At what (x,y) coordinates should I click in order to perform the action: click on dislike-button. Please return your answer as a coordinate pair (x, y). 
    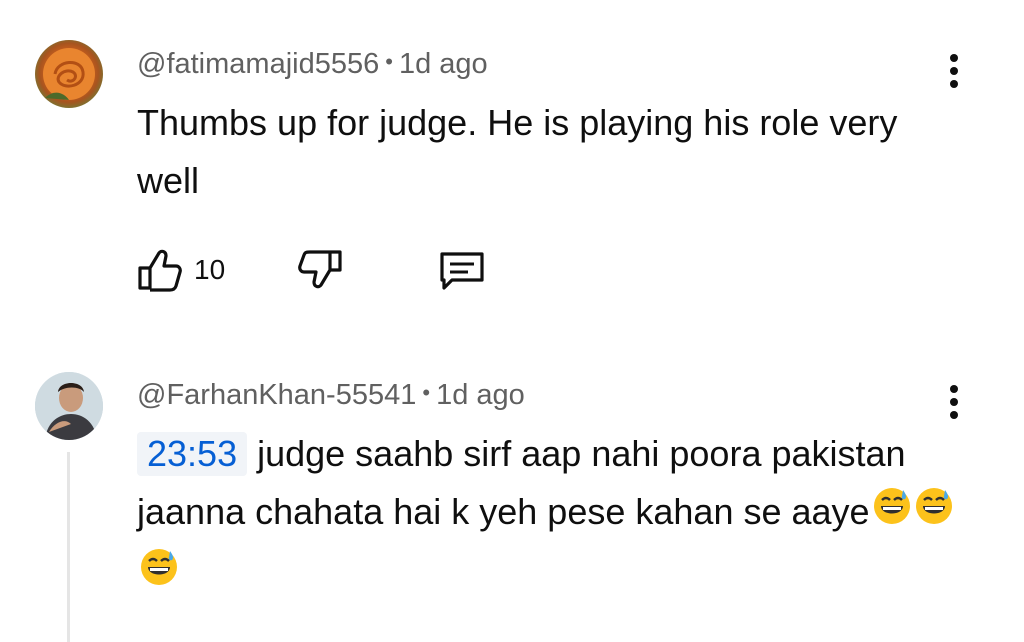
    Looking at the image, I should click on (320, 272).